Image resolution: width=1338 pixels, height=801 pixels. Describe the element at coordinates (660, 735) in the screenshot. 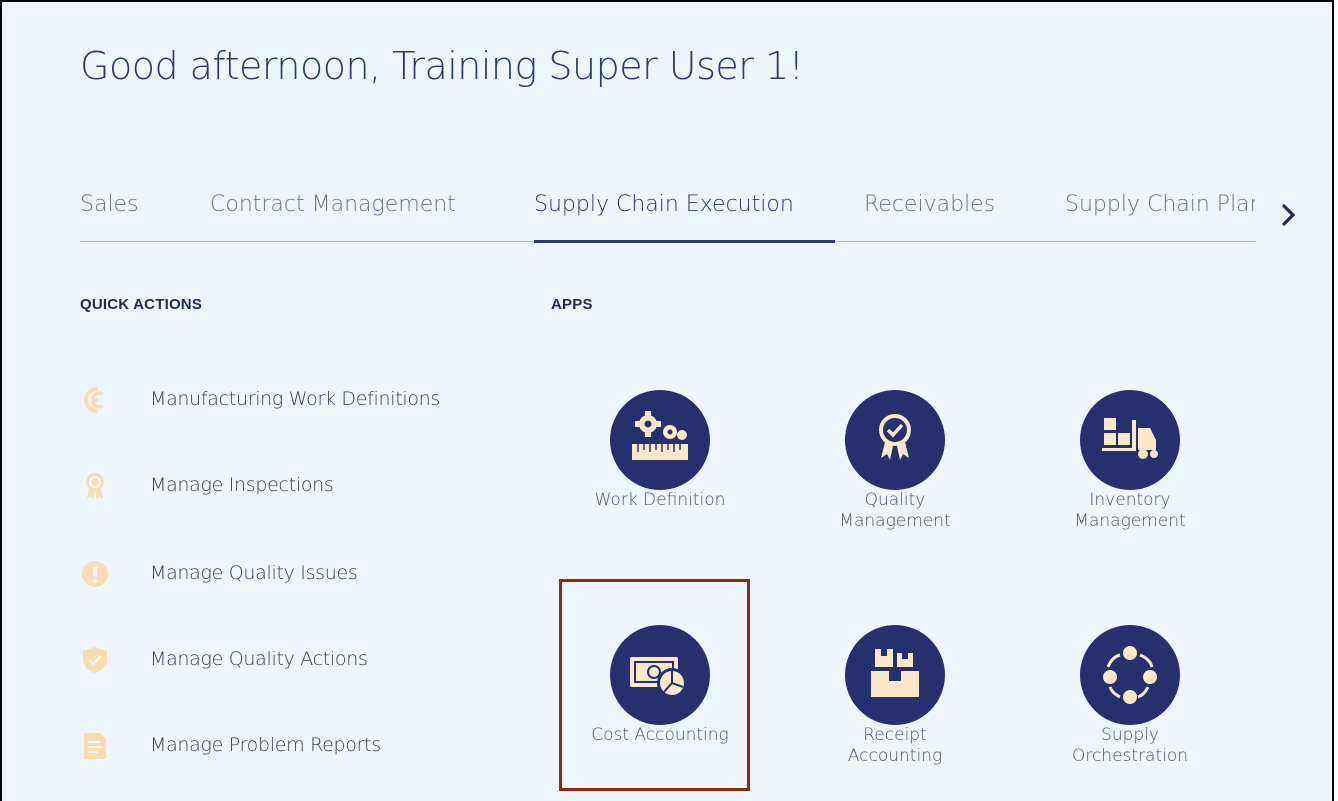

I see `app-label: Cost Accounting` at that location.